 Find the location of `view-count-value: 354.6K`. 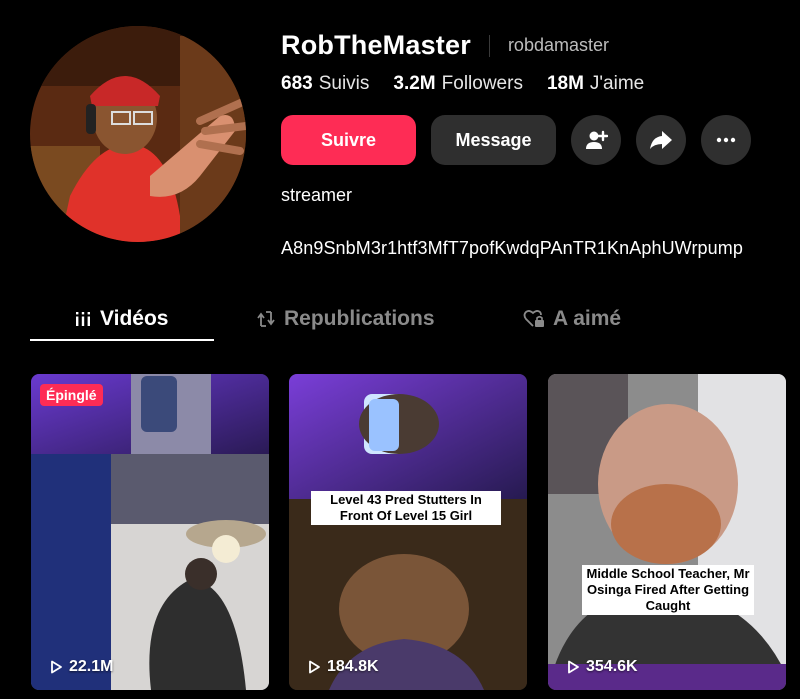

view-count-value: 354.6K is located at coordinates (612, 666).